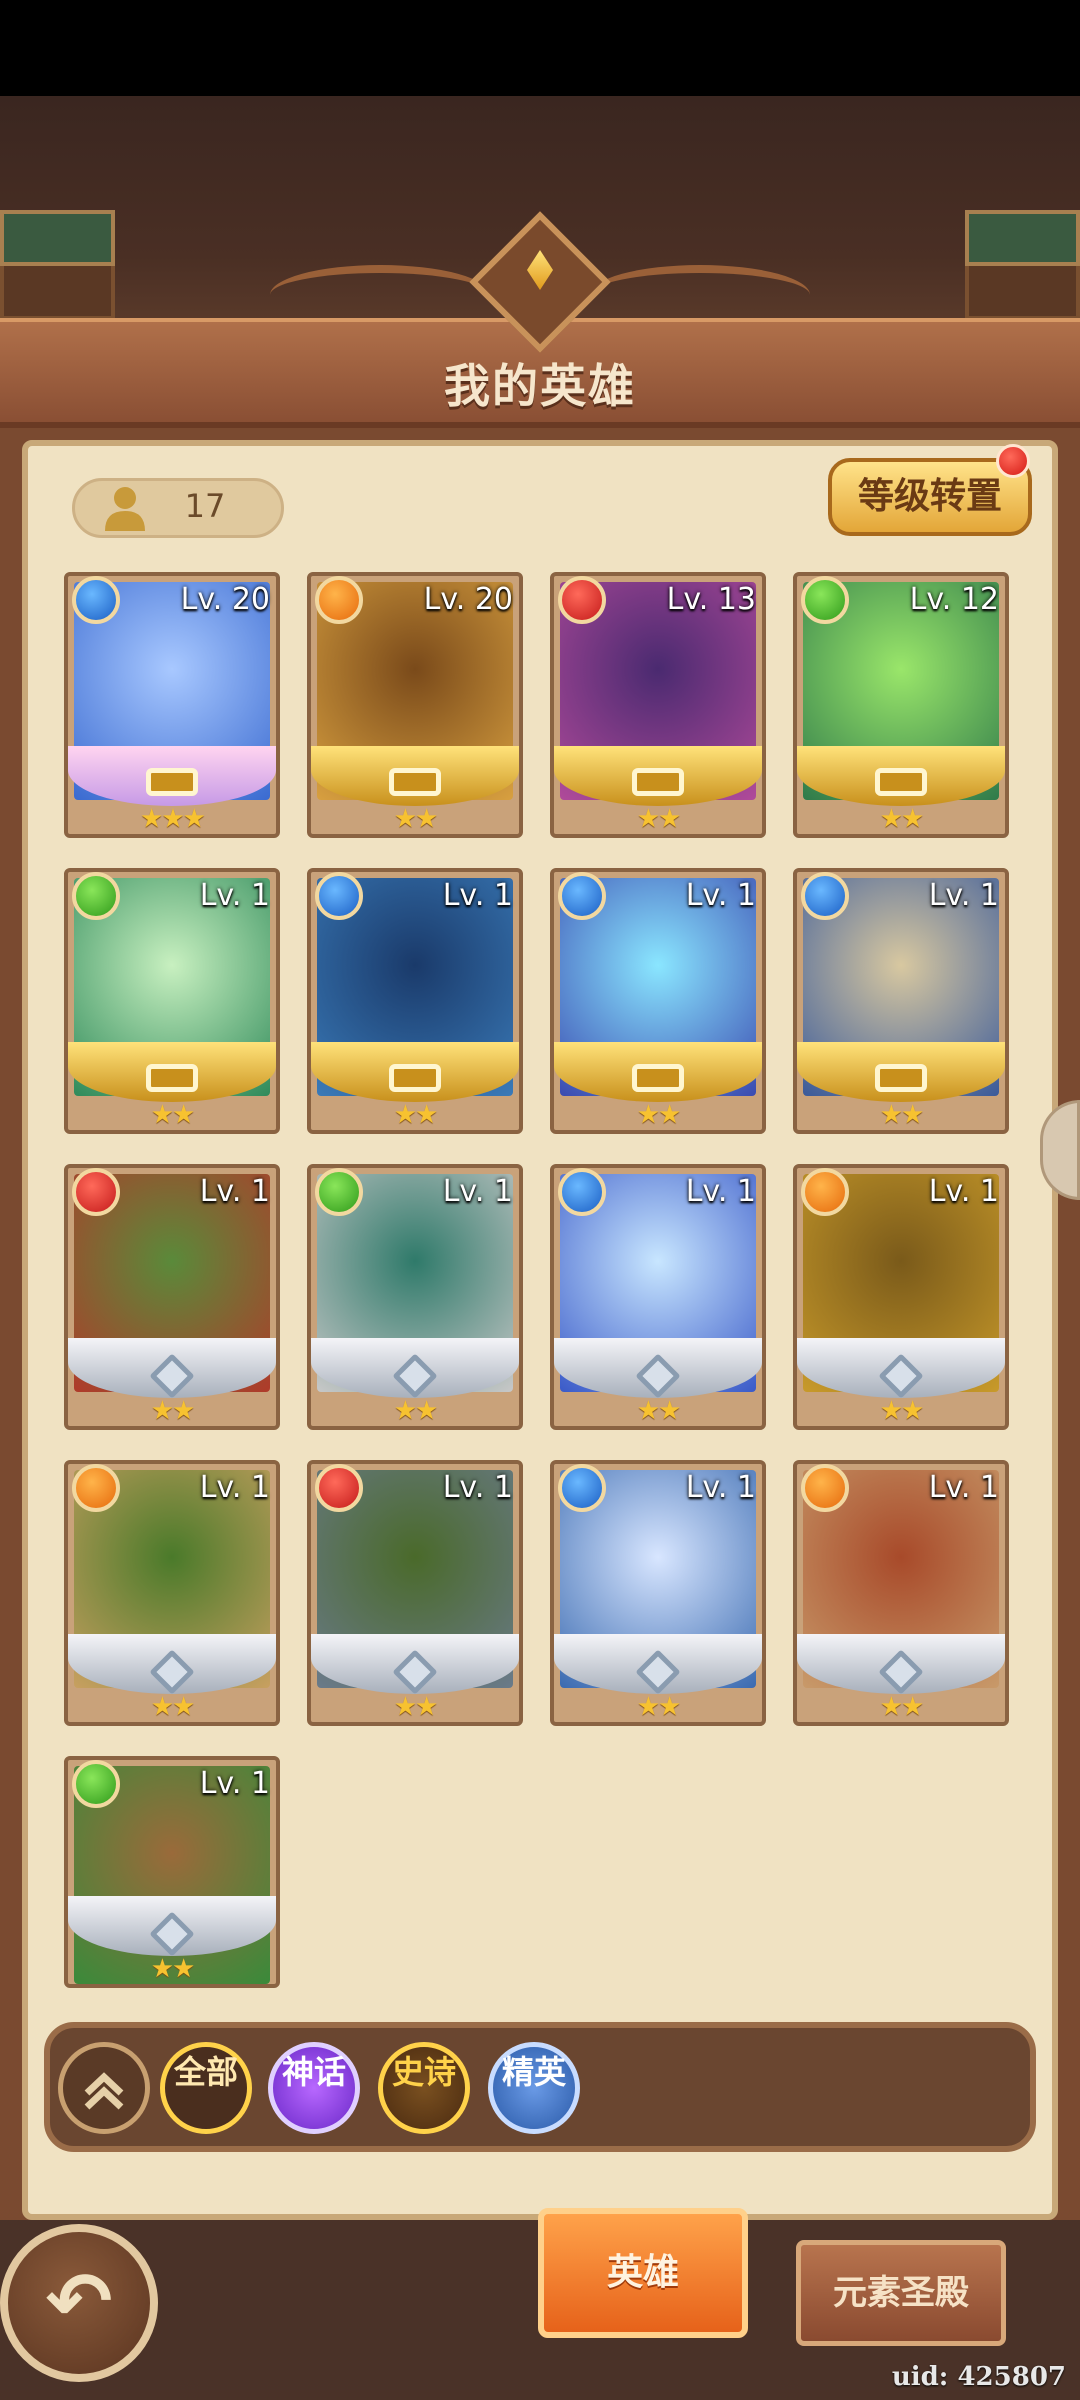  What do you see at coordinates (901, 705) in the screenshot?
I see `hero-card: Lv. 12 ★★` at bounding box center [901, 705].